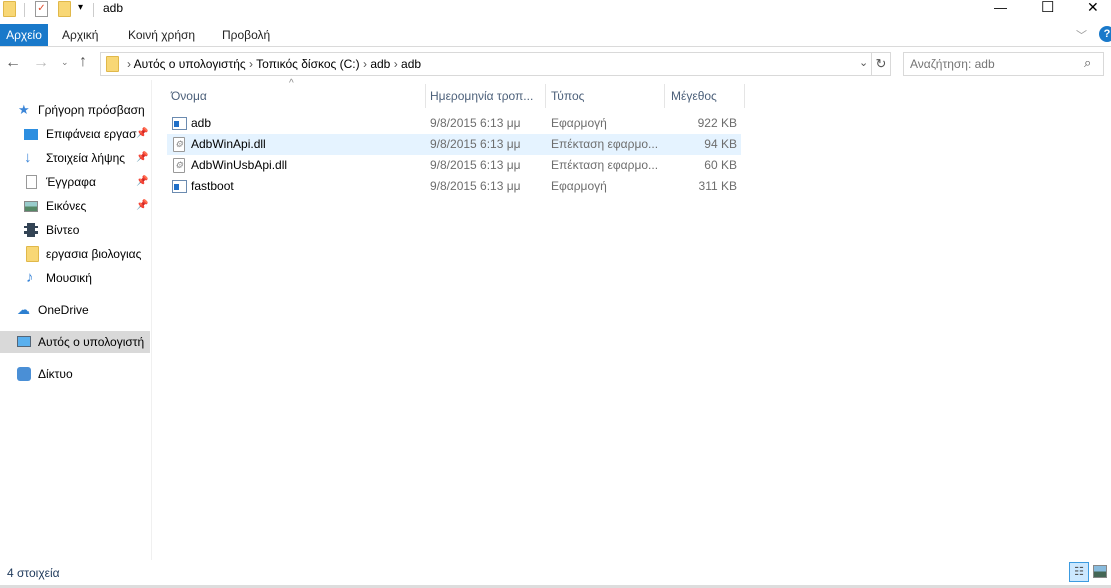 The height and width of the screenshot is (588, 1111). What do you see at coordinates (75, 342) in the screenshot?
I see `nav-this-pc: Αυτός ο υπολογιστή` at bounding box center [75, 342].